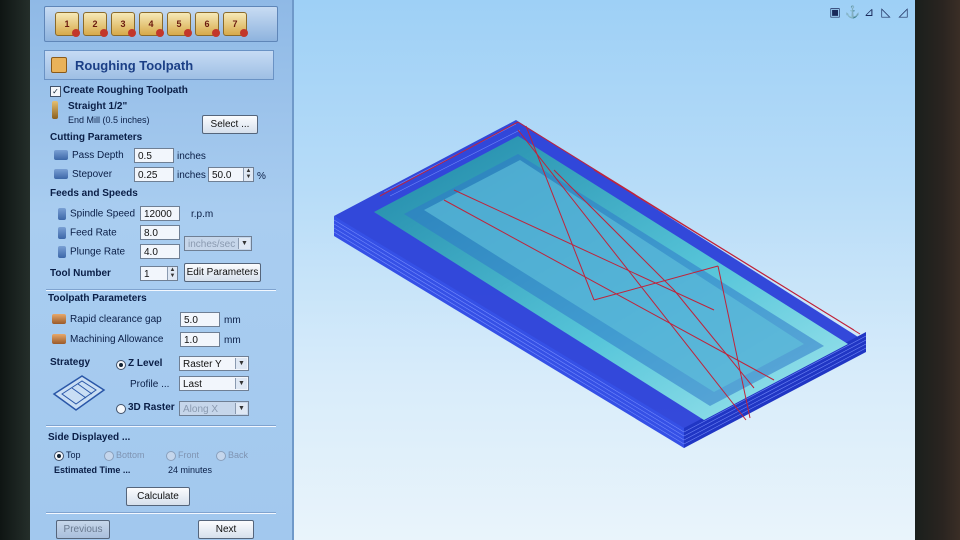 The width and height of the screenshot is (960, 540). I want to click on 3d-raster-select: Along X ▼, so click(214, 408).